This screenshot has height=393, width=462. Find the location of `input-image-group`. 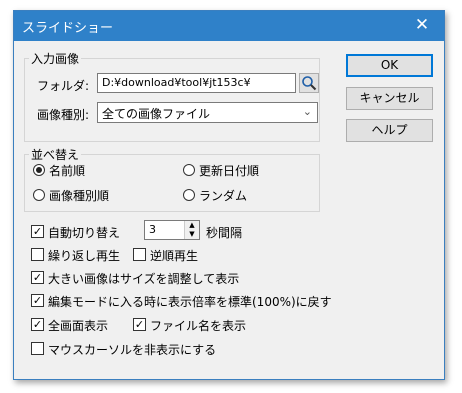

input-image-group is located at coordinates (172, 100).